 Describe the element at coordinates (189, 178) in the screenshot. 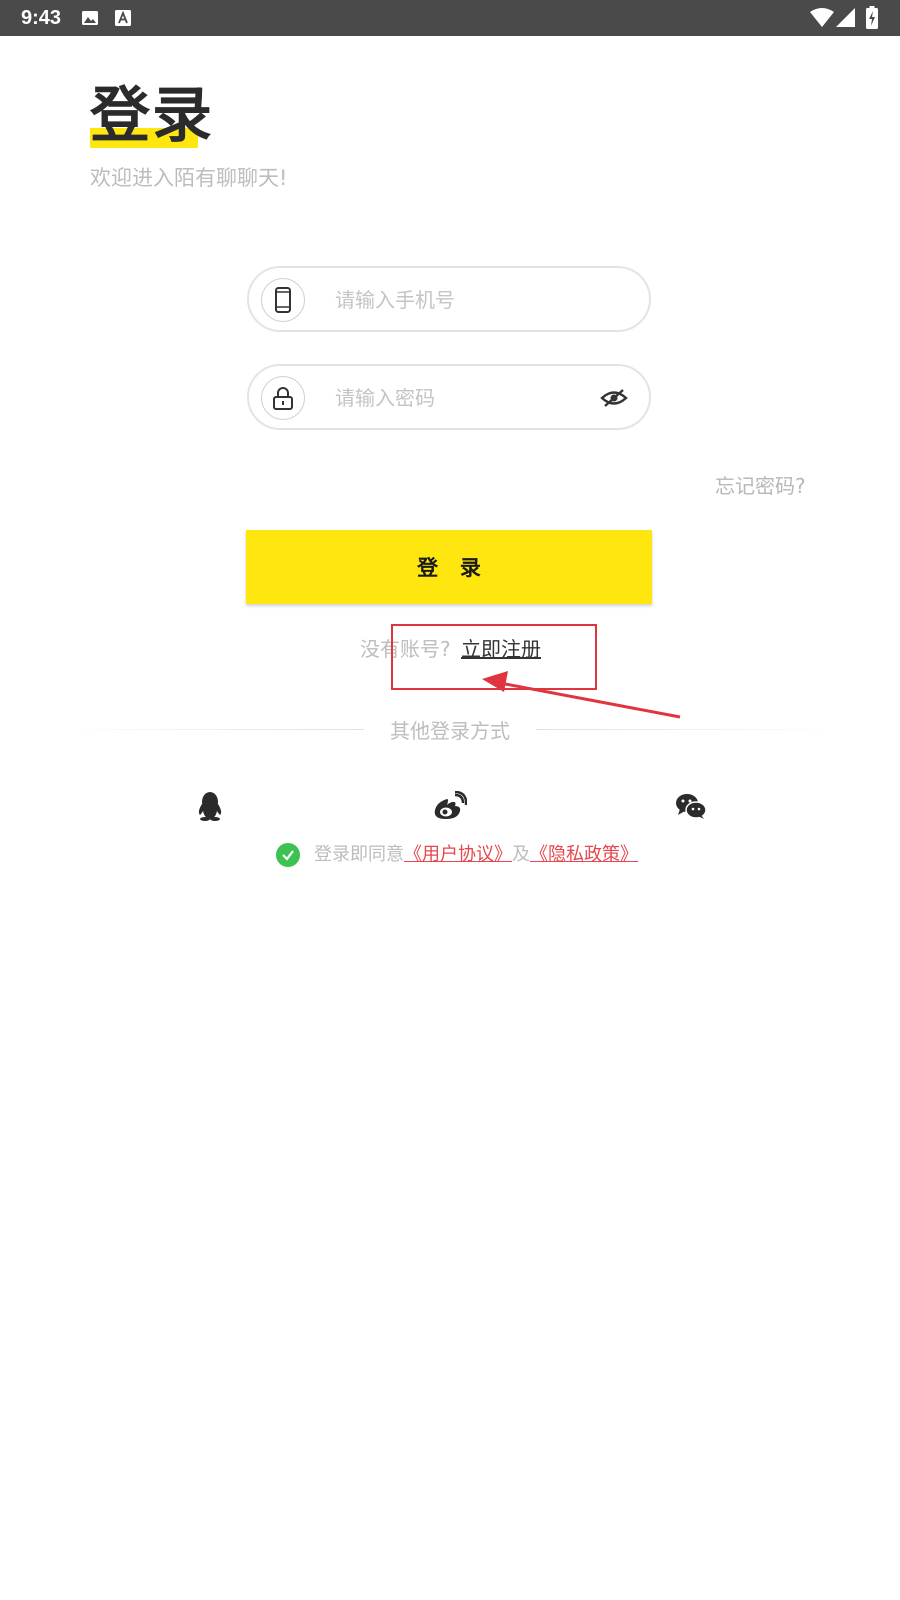

I see `page-subtitle: 欢迎进入陌有聊聊天!` at that location.